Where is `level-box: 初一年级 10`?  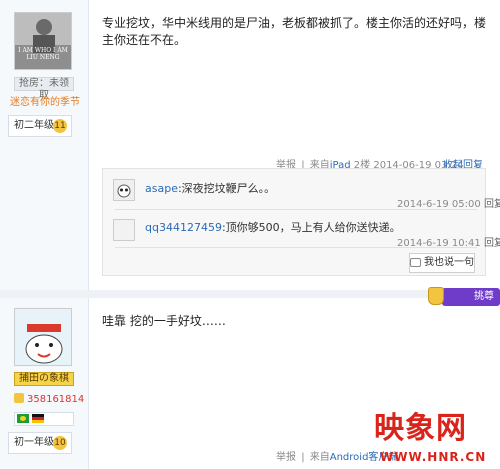
level-box: 初一年级 10 is located at coordinates (40, 443).